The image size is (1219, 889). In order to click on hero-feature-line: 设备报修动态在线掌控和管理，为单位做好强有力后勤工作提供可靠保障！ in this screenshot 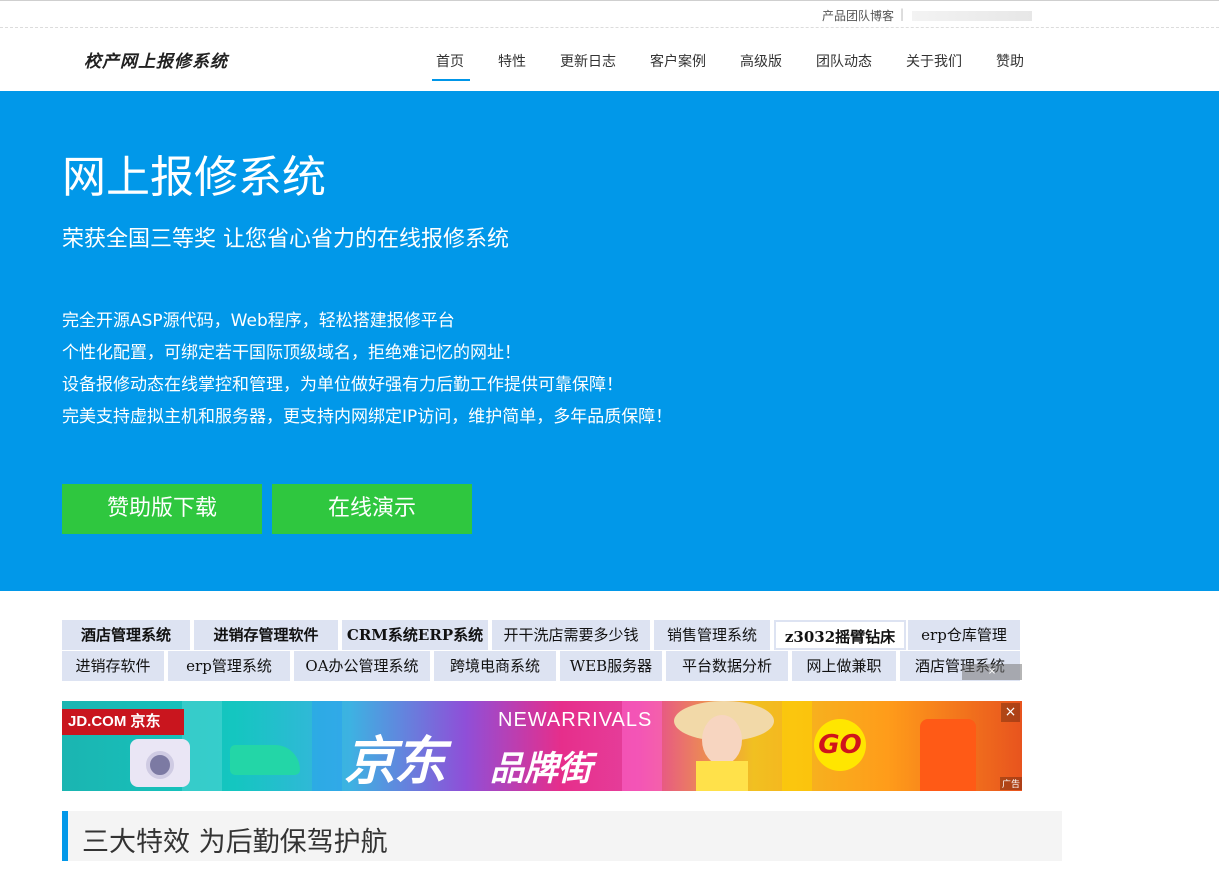, I will do `click(342, 385)`.